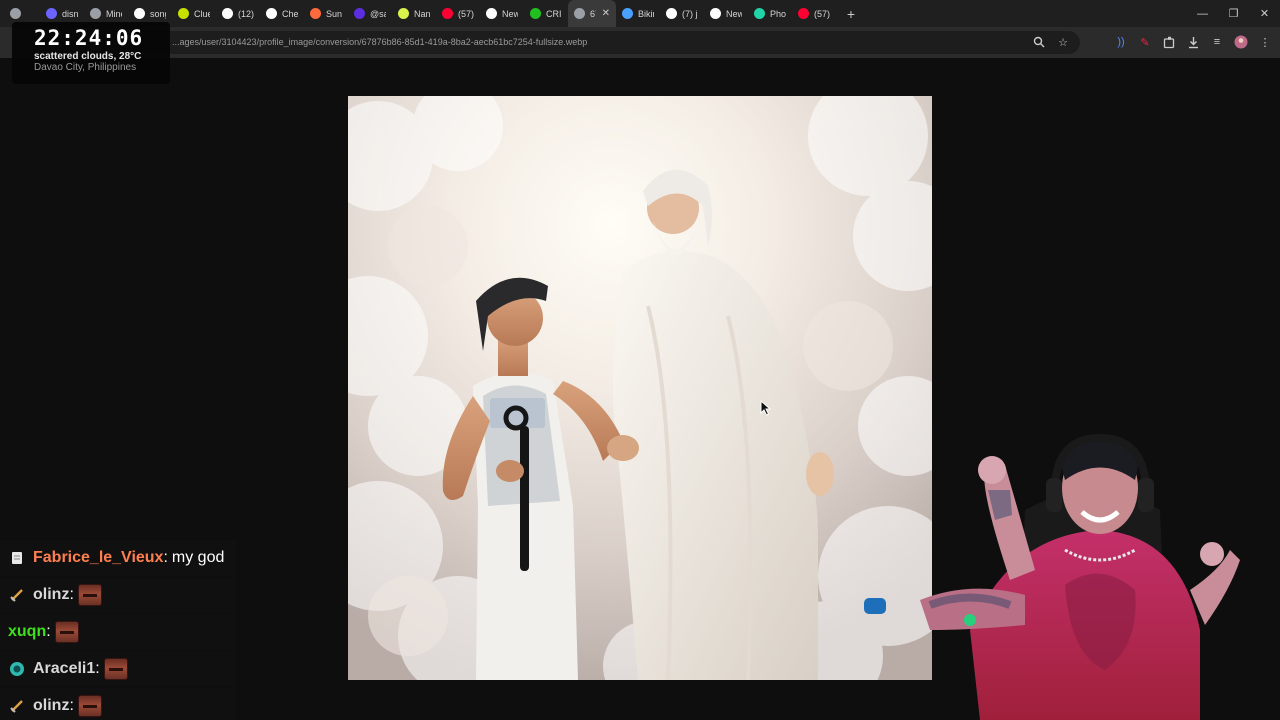  Describe the element at coordinates (422, 13) in the screenshot. I see `tab-title: Nano I` at that location.